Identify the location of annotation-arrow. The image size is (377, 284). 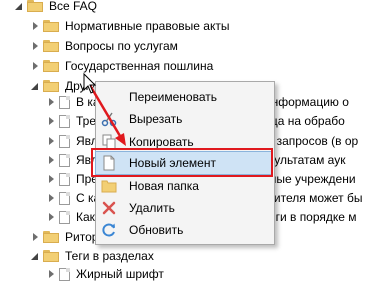
(104, 109).